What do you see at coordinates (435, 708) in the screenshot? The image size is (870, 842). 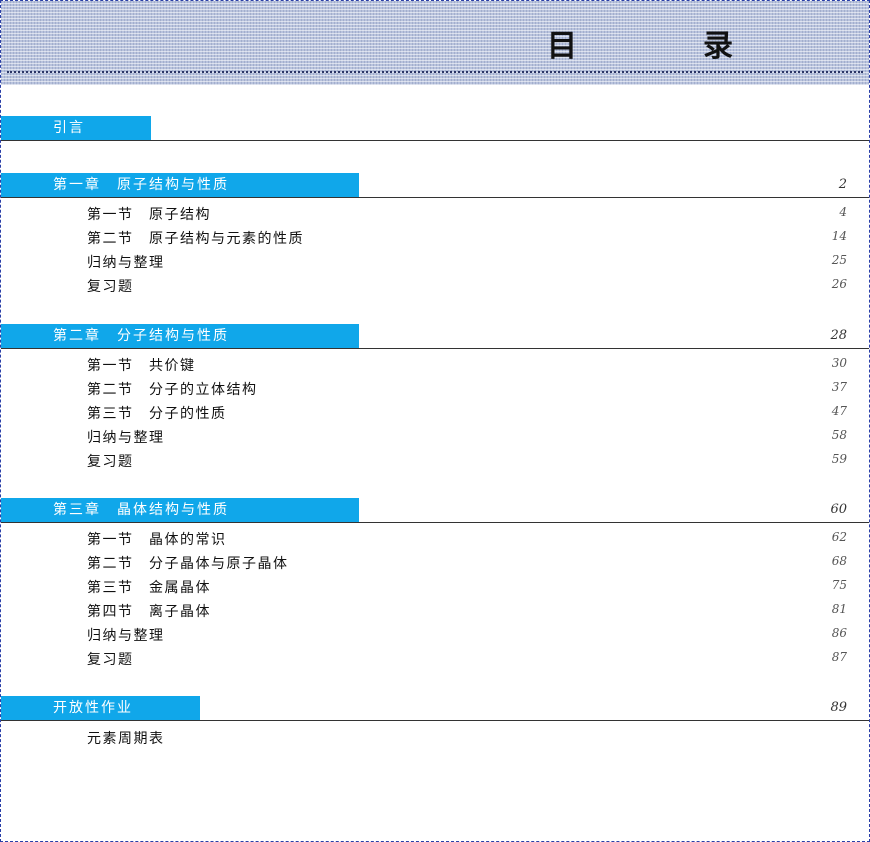 I see `homework-heading-row: 开放性作业 89` at bounding box center [435, 708].